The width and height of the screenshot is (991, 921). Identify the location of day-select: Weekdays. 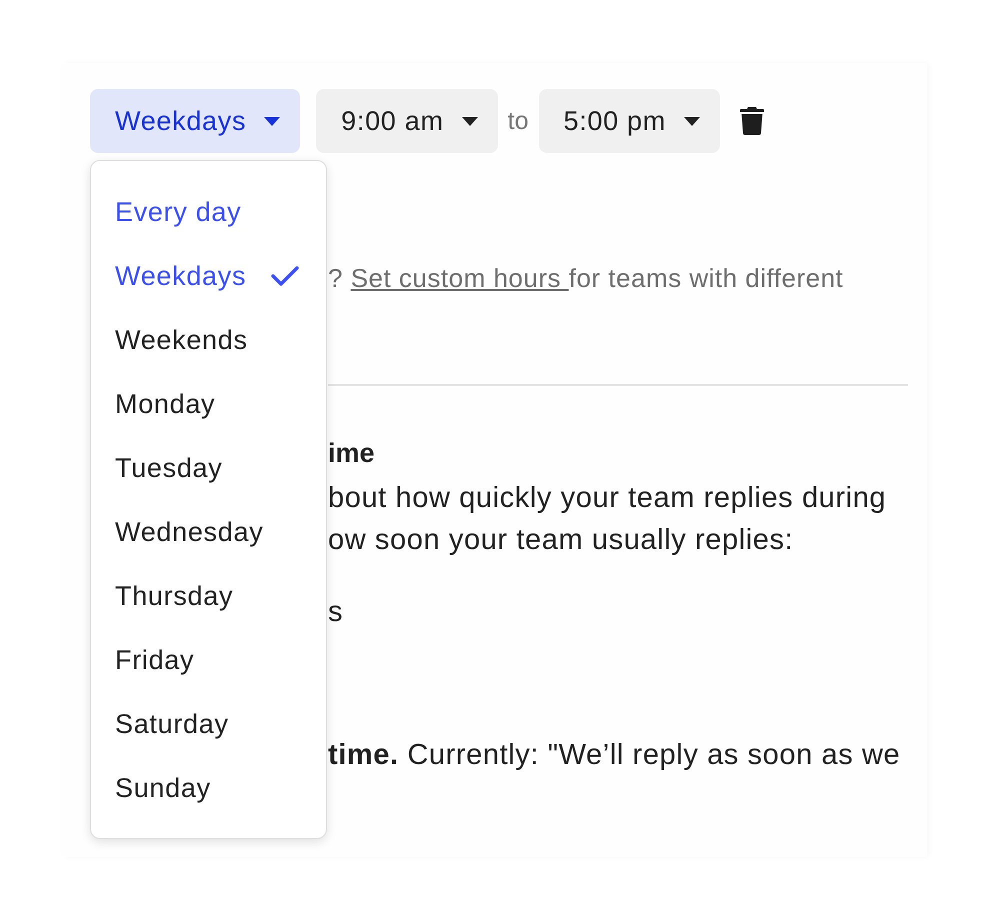
(195, 121).